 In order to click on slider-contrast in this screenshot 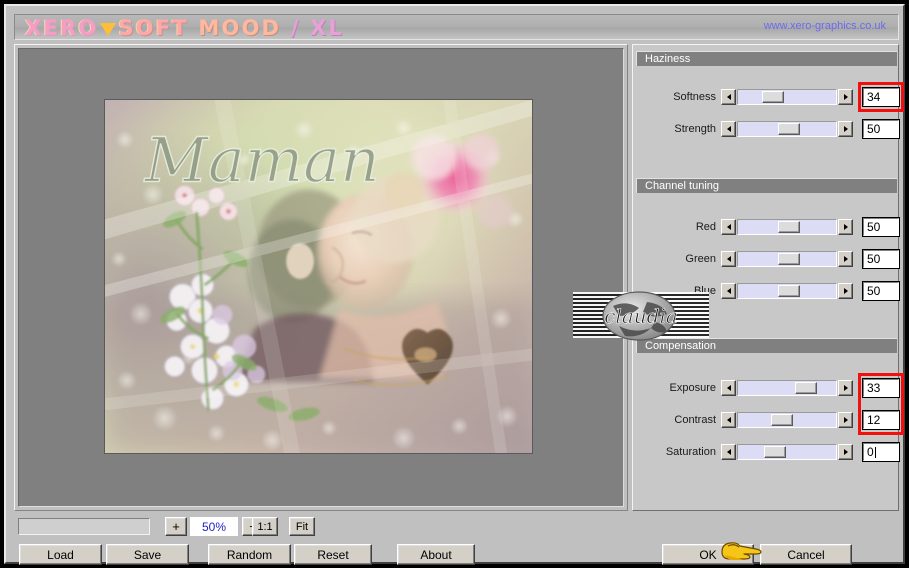, I will do `click(787, 420)`.